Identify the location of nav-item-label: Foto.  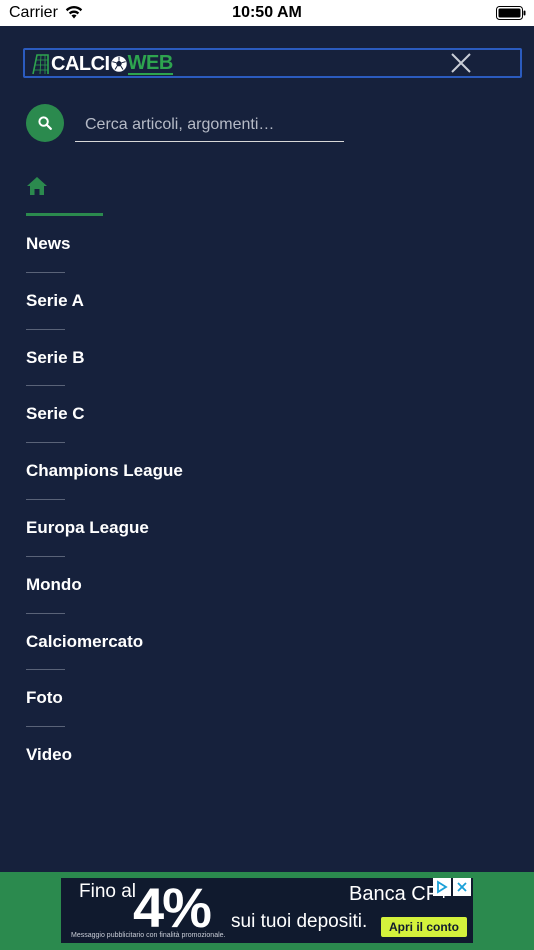
(44, 698).